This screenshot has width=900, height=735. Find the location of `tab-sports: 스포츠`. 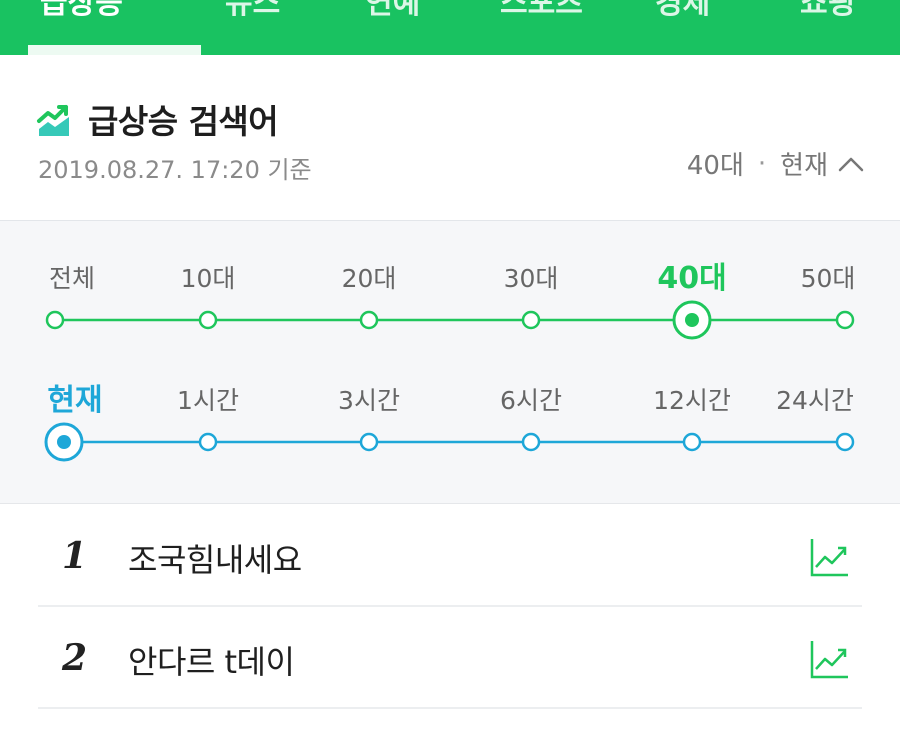

tab-sports: 스포츠 is located at coordinates (541, 10).